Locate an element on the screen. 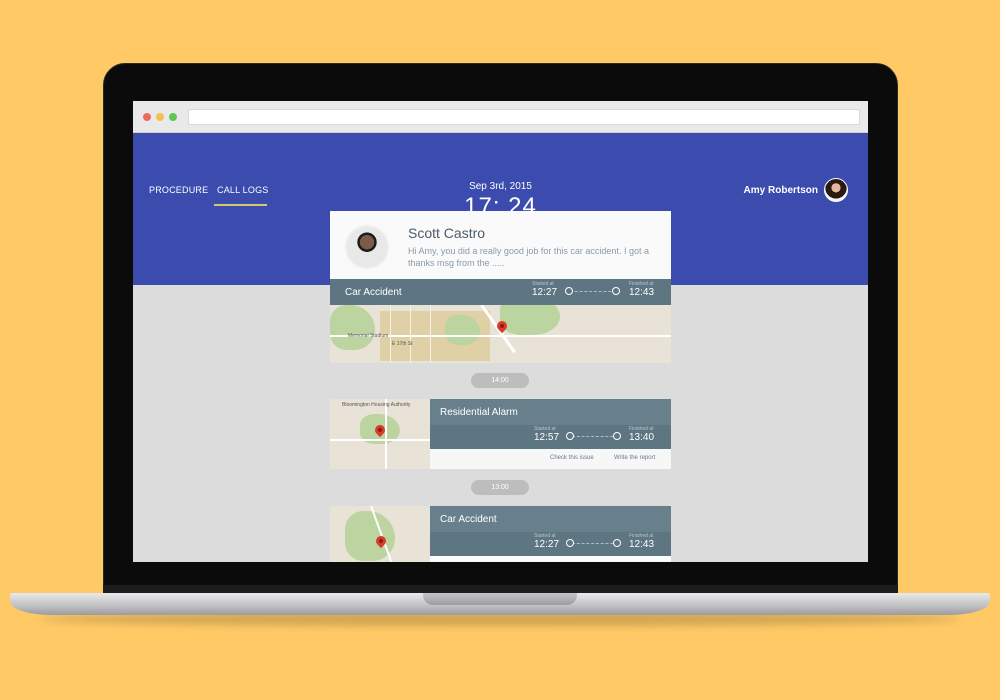 The width and height of the screenshot is (1000, 700). map-label: Memorial Stadium is located at coordinates (368, 336).